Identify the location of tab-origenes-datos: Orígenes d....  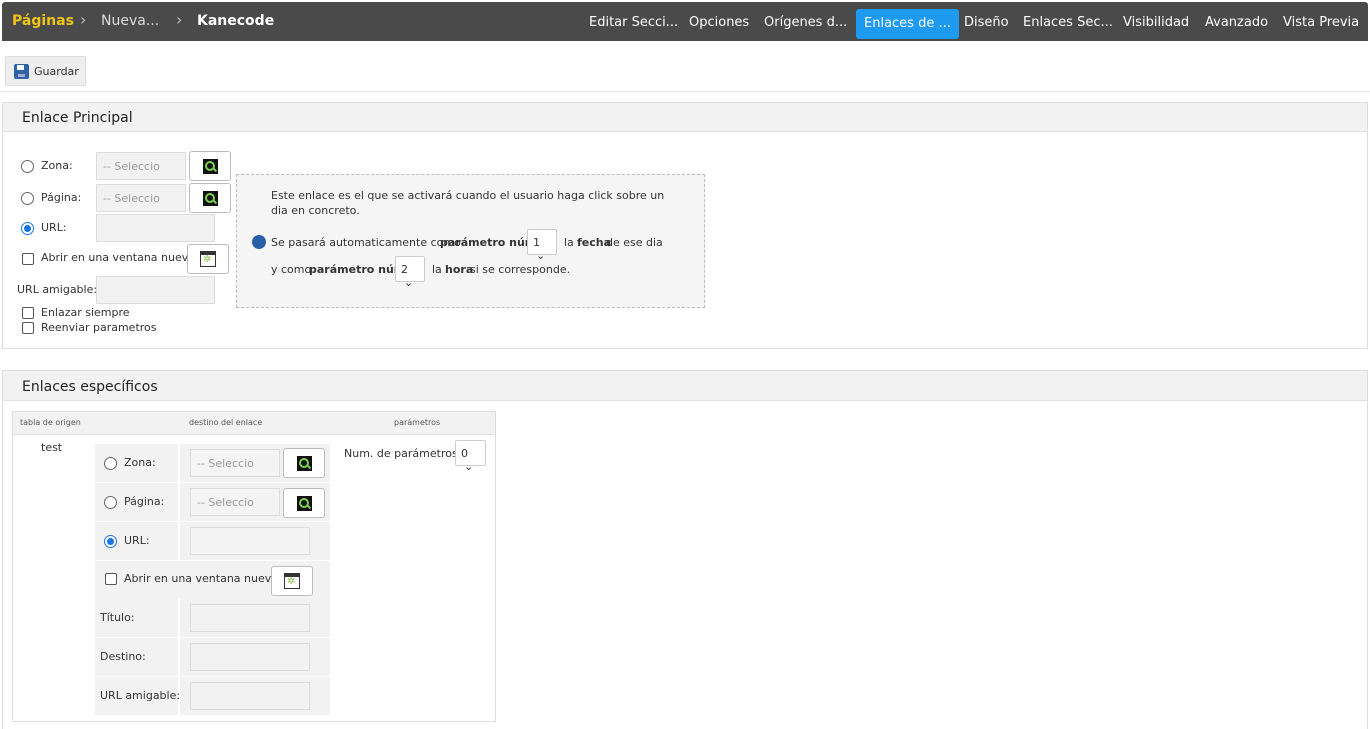
(805, 22).